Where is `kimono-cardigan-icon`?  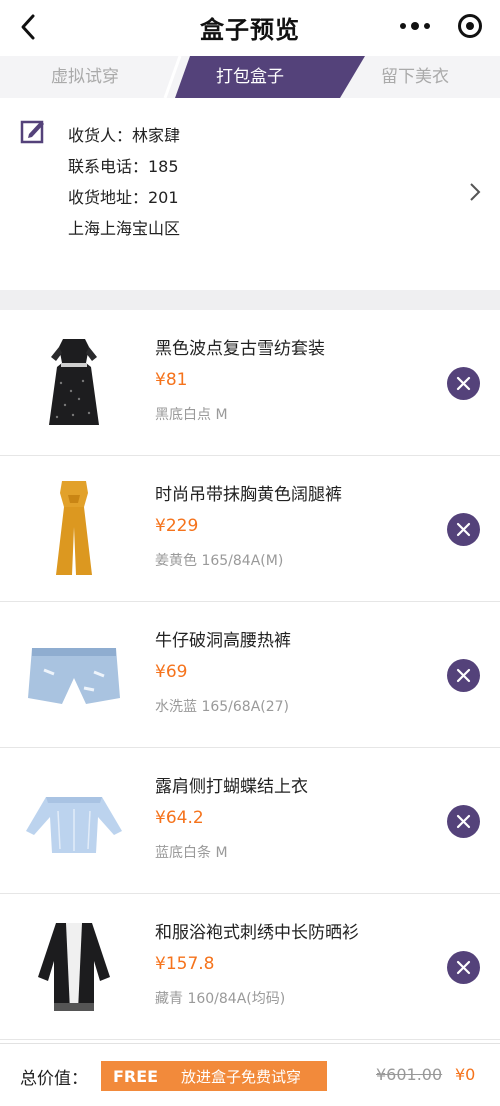
kimono-cardigan-icon is located at coordinates (74, 967).